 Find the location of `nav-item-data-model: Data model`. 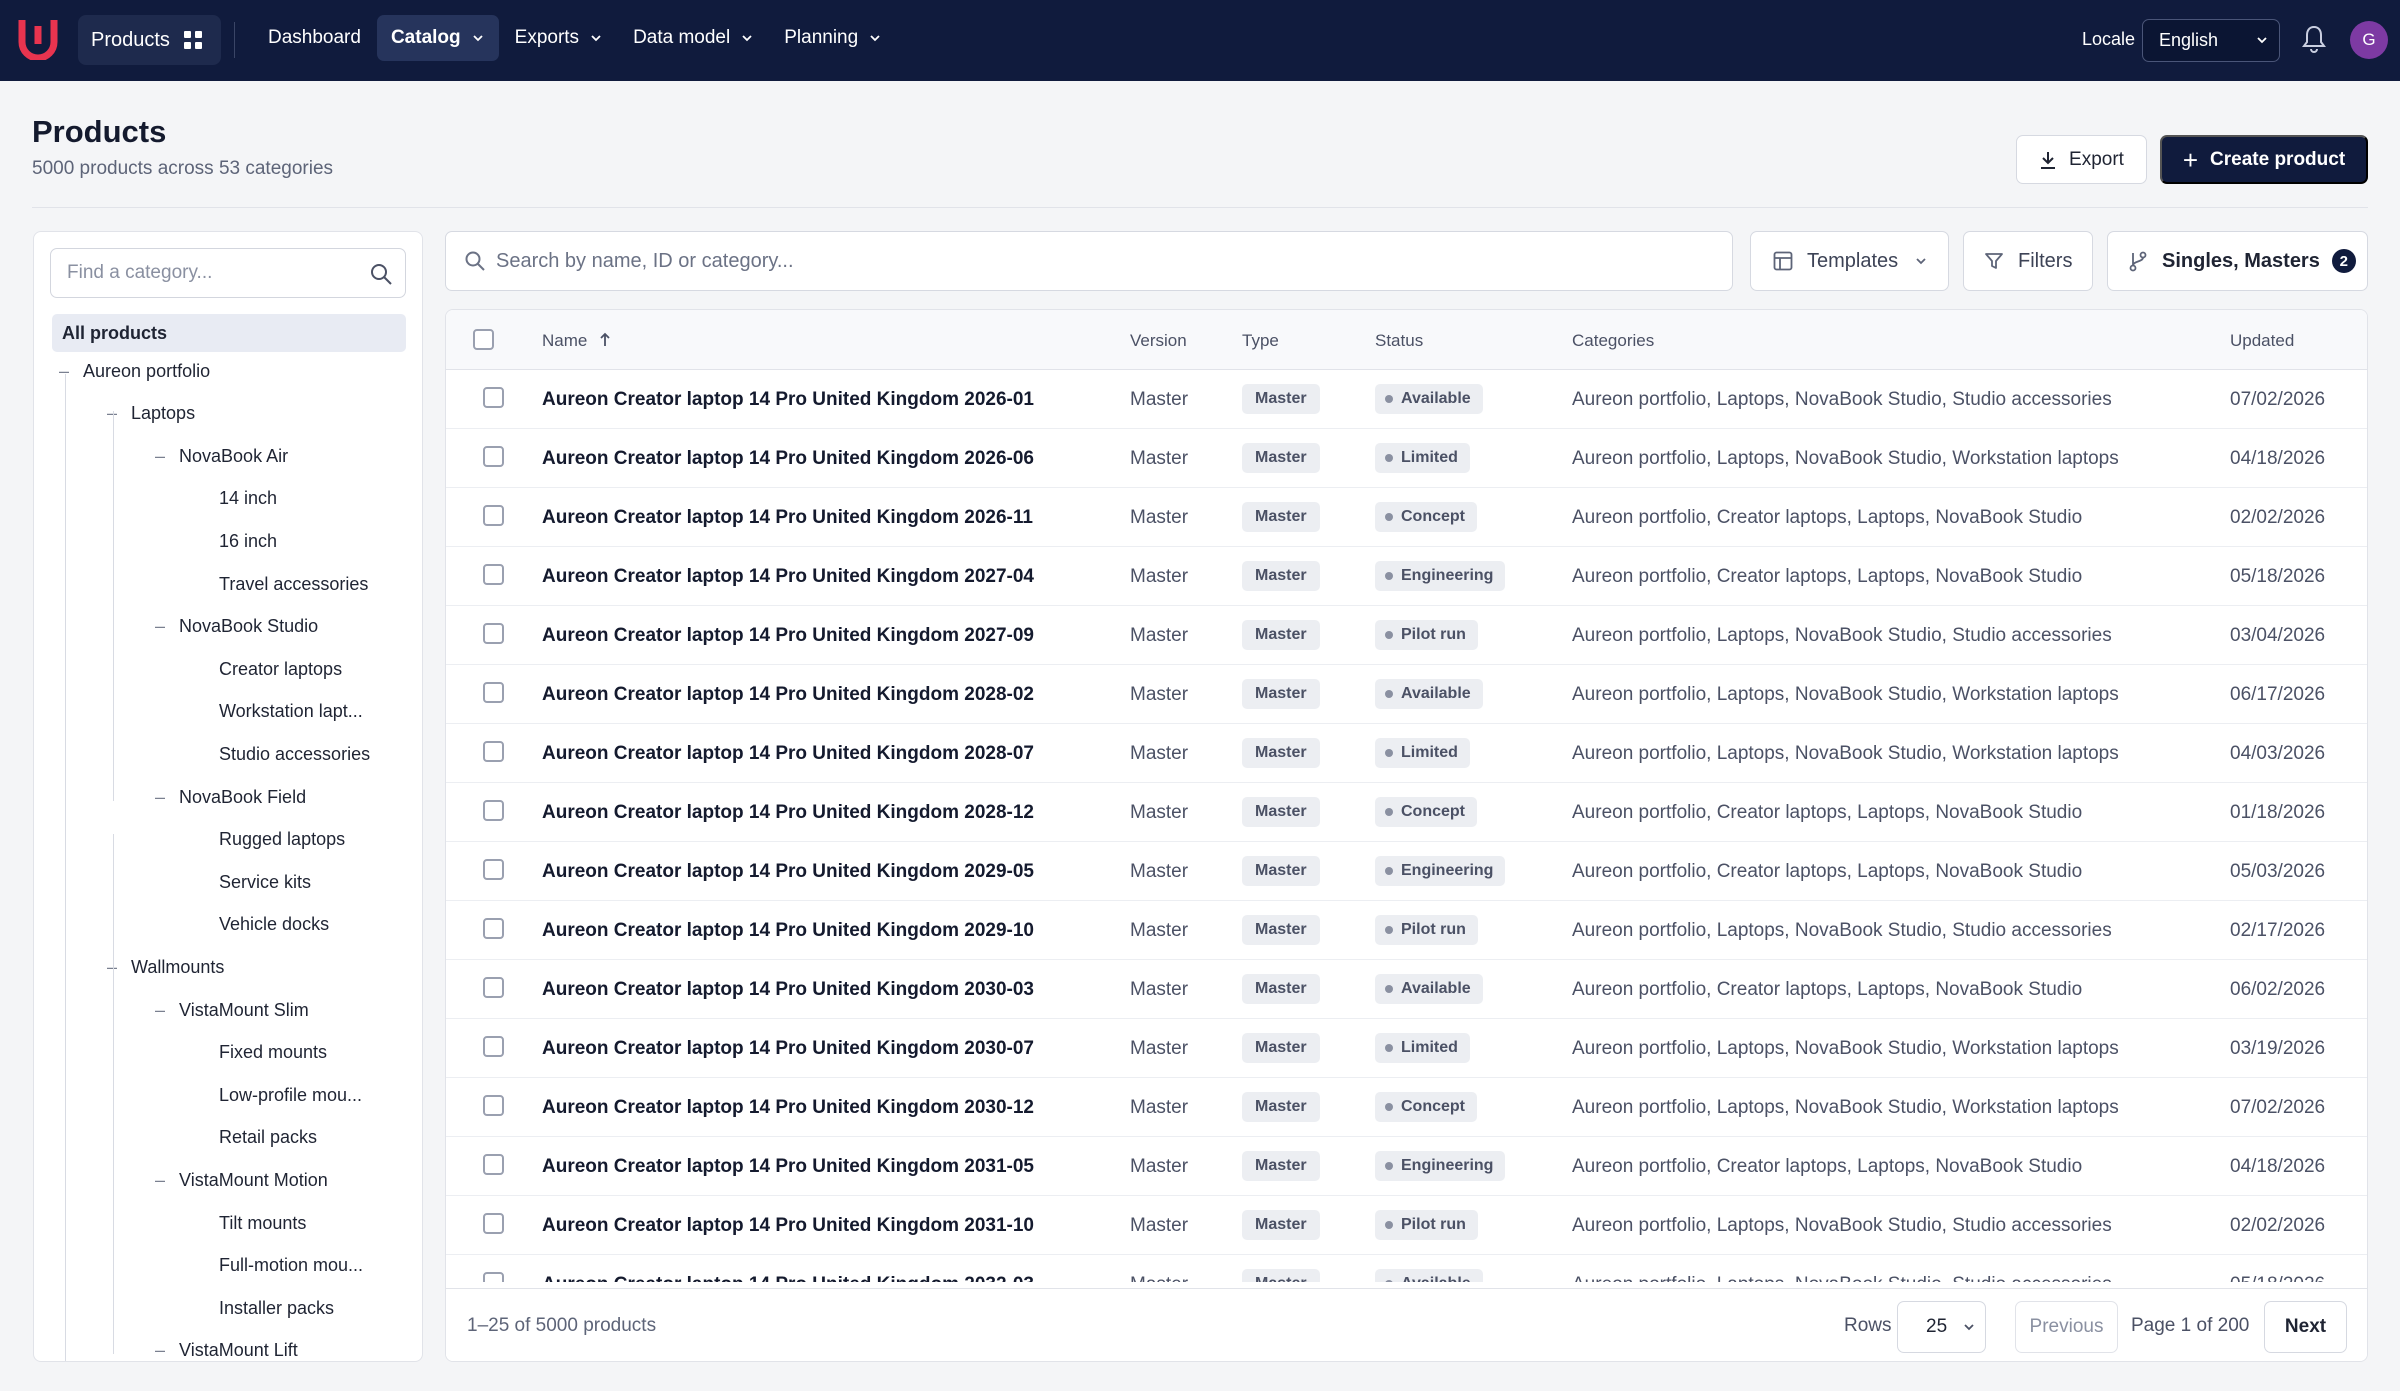

nav-item-data-model: Data model is located at coordinates (693, 38).